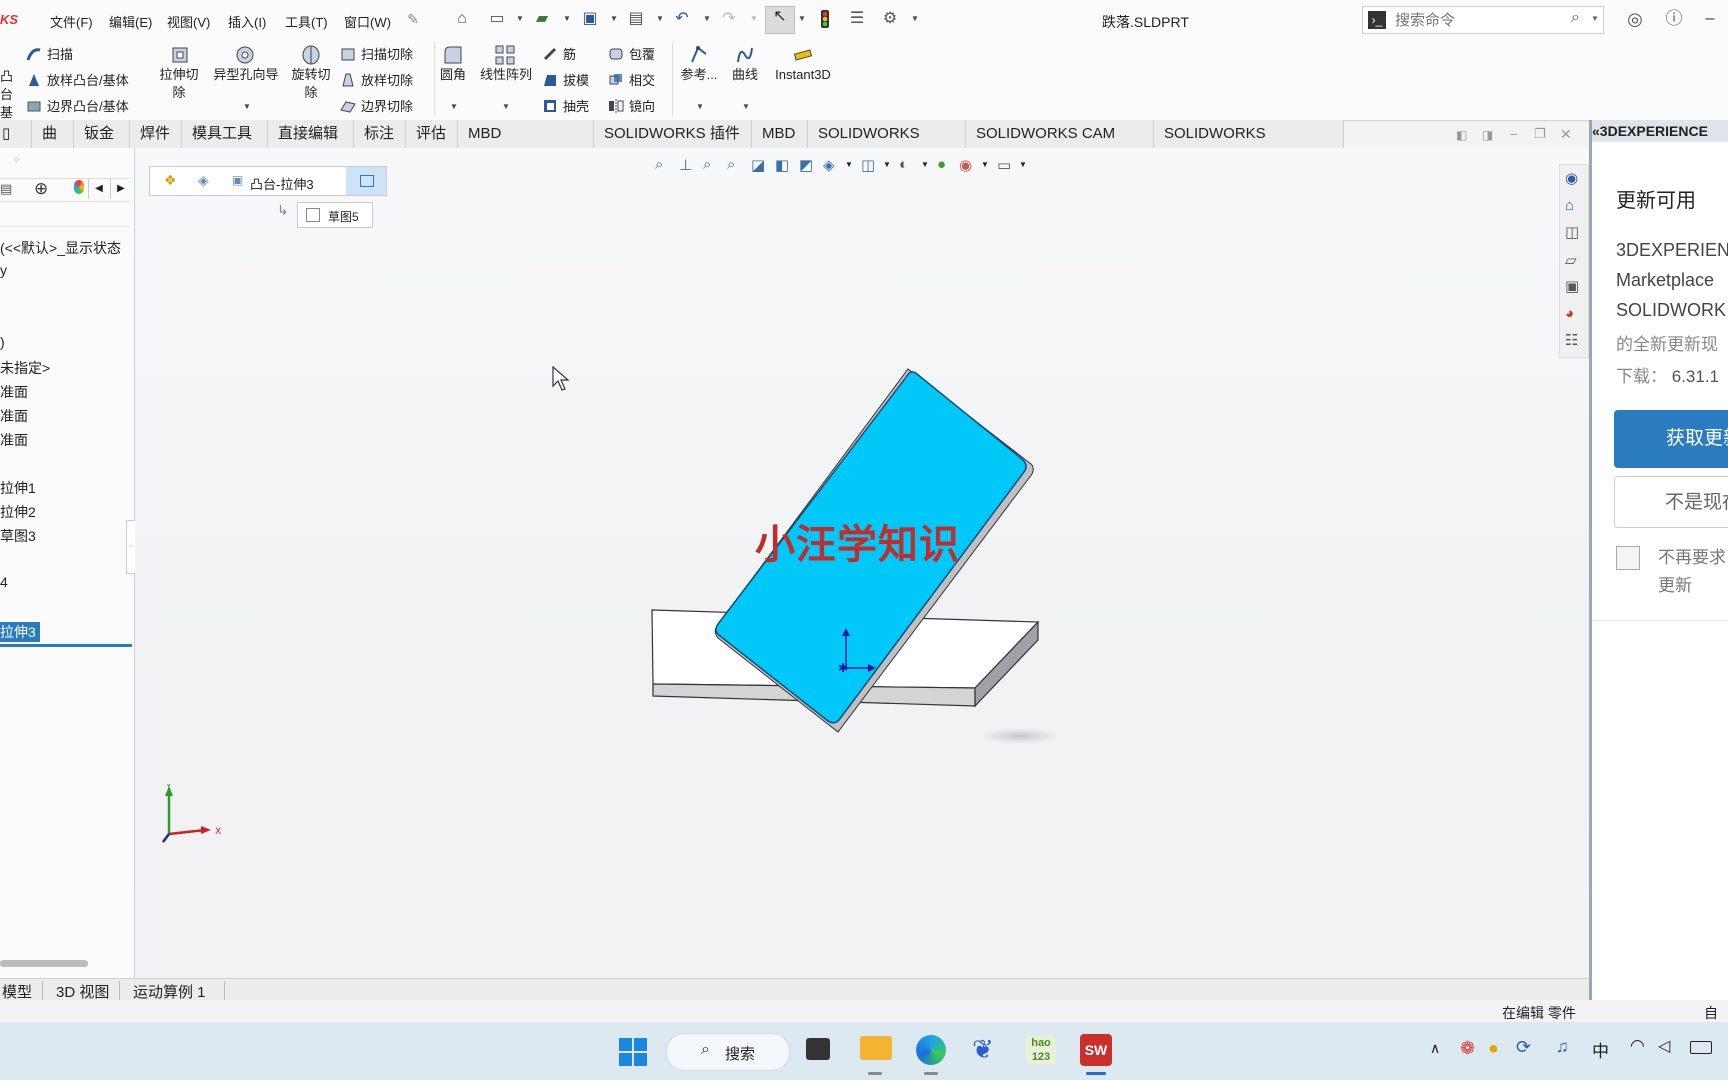  I want to click on tree-item-extrude1: 拉伸1, so click(18, 488).